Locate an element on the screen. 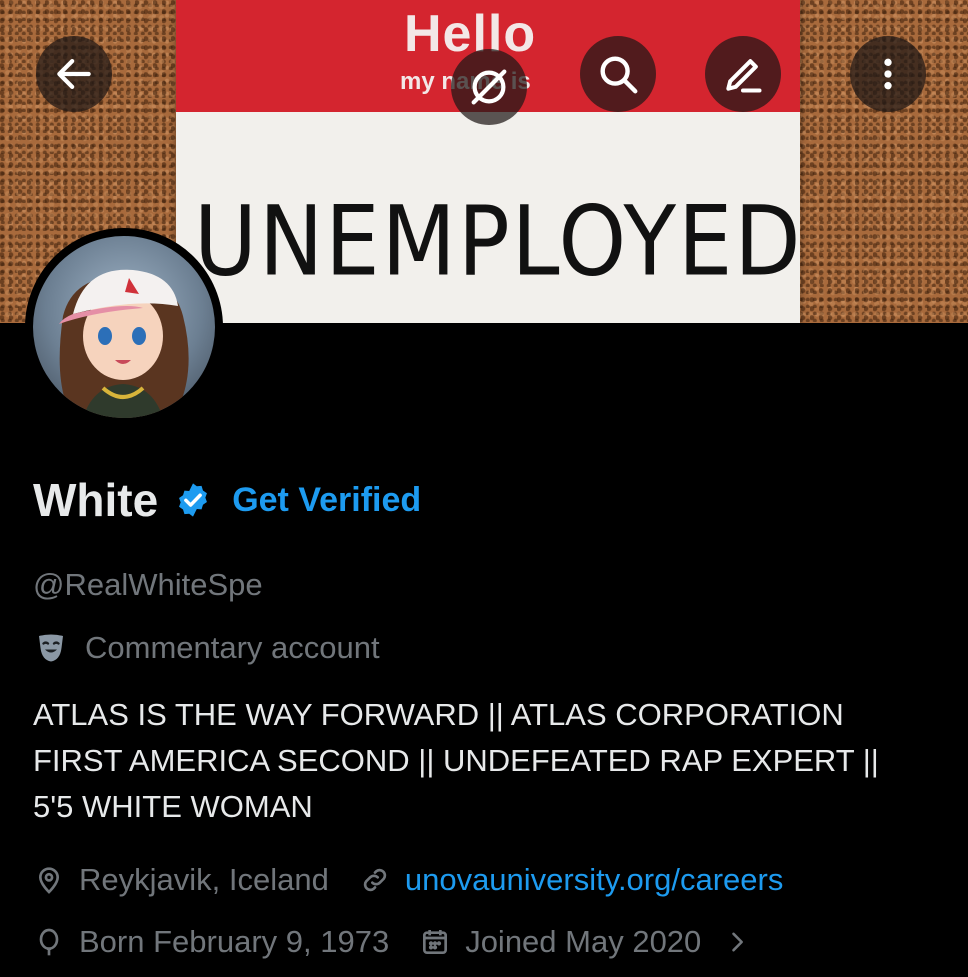 This screenshot has width=968, height=977. bio-line-3: 5'5 WHITE WOMAN is located at coordinates (173, 806).